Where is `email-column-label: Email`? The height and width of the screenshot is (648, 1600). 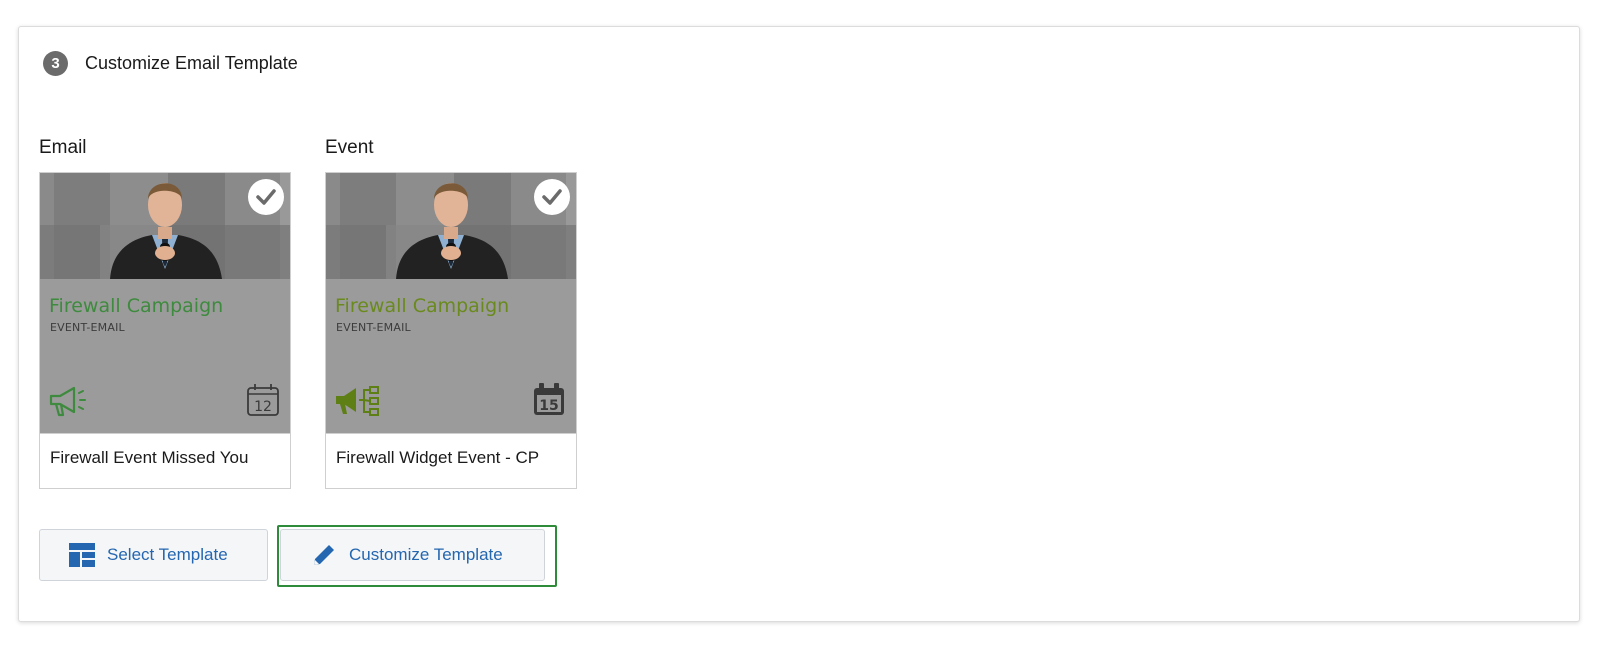
email-column-label: Email is located at coordinates (63, 147).